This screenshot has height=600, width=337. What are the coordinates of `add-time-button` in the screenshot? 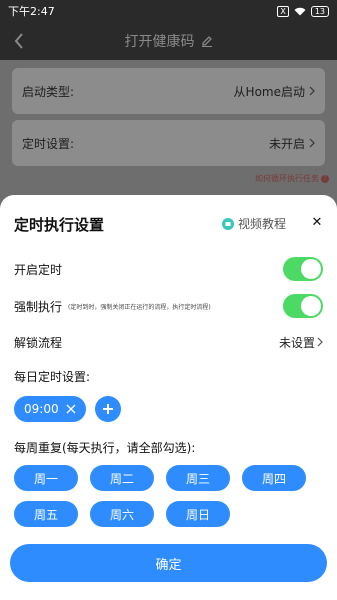 It's located at (108, 409).